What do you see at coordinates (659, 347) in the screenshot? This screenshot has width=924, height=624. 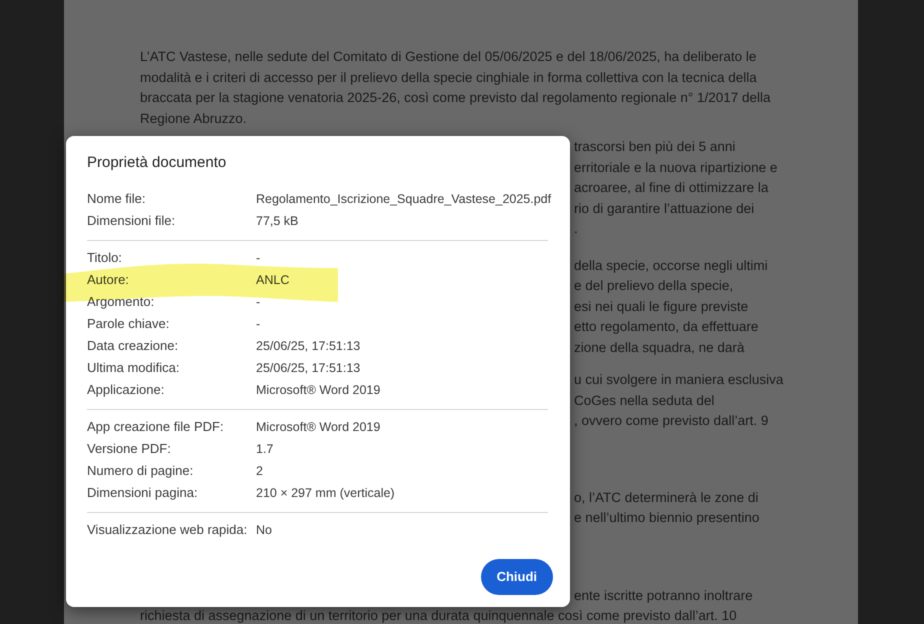 I see `document-text-line: zione della squadra, ne darà` at bounding box center [659, 347].